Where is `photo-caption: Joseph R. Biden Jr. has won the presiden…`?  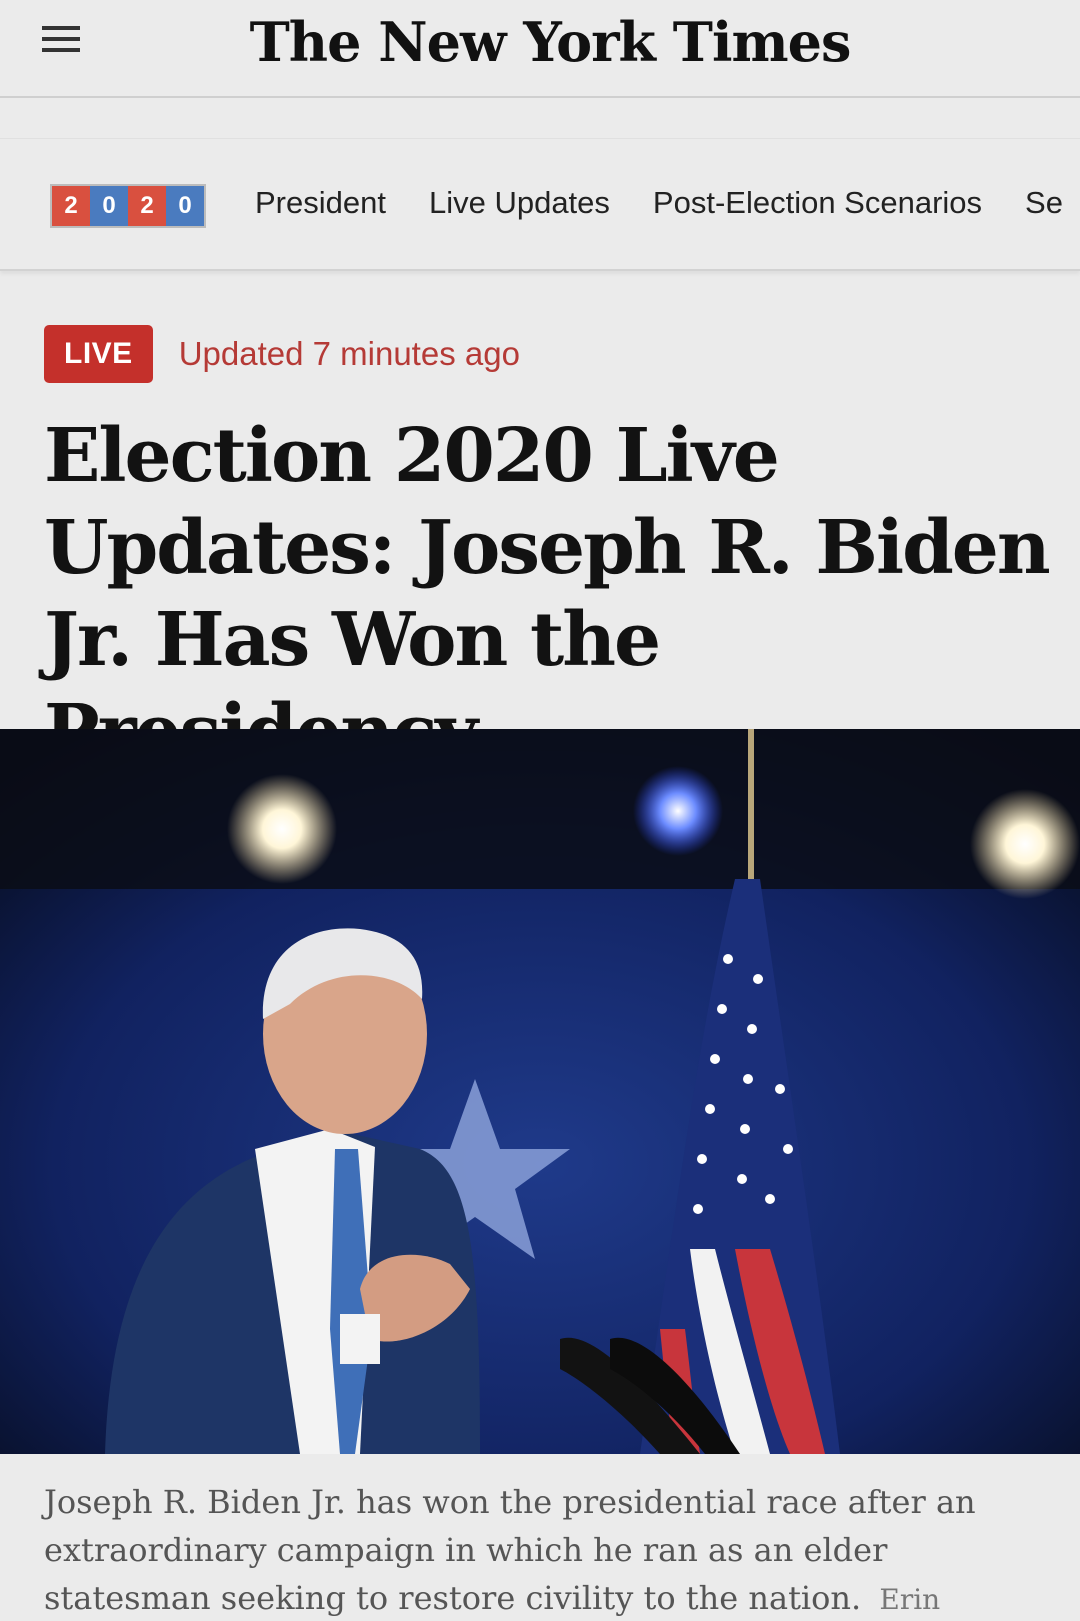
photo-caption: Joseph R. Biden Jr. has won the presiden… is located at coordinates (544, 1549).